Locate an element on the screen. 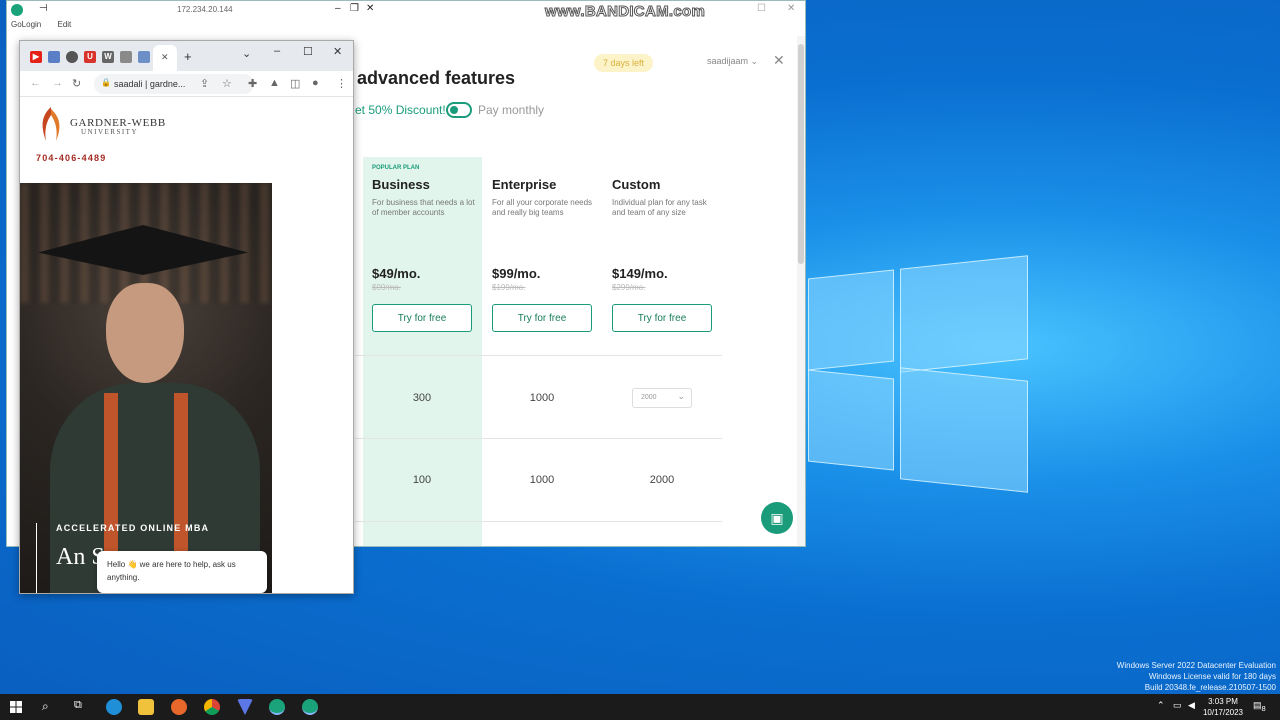  plan-old-price: $299/mo. is located at coordinates (629, 287).